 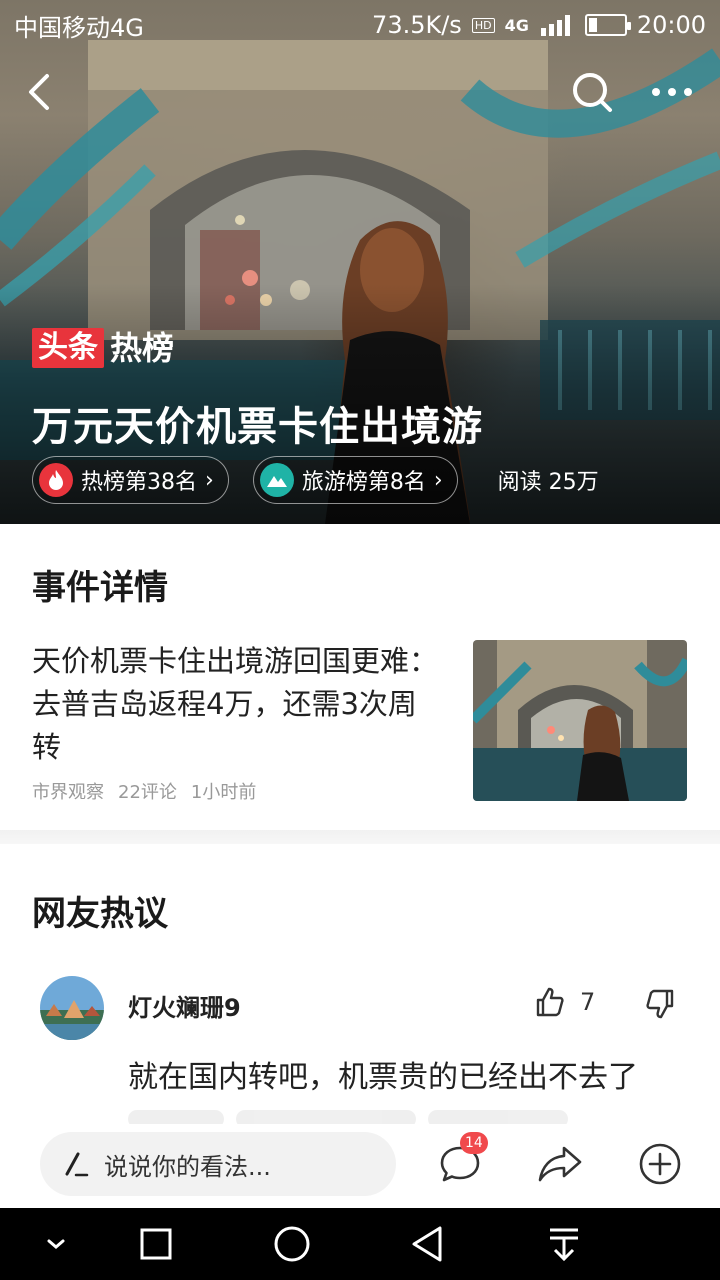 I want to click on back-button, so click(x=40, y=92).